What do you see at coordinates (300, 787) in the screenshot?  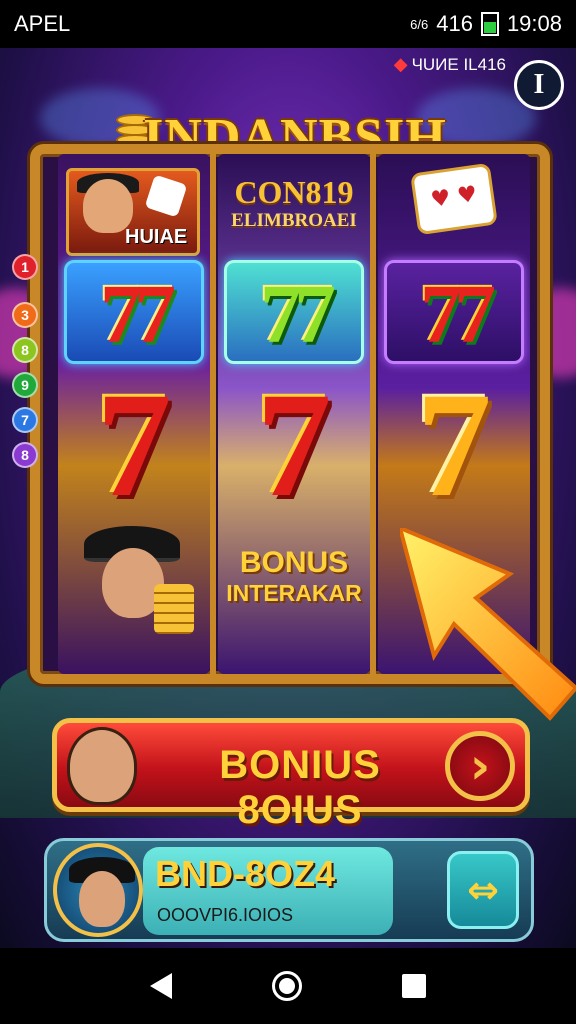 I see `bonus-button-label: BONIUS 8OIUS` at bounding box center [300, 787].